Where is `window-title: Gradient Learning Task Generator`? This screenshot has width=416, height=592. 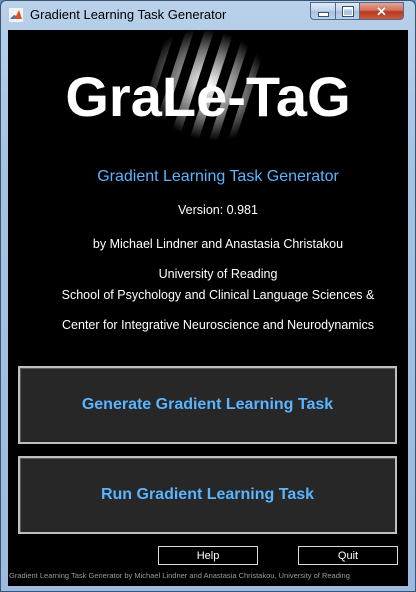
window-title: Gradient Learning Task Generator is located at coordinates (128, 14).